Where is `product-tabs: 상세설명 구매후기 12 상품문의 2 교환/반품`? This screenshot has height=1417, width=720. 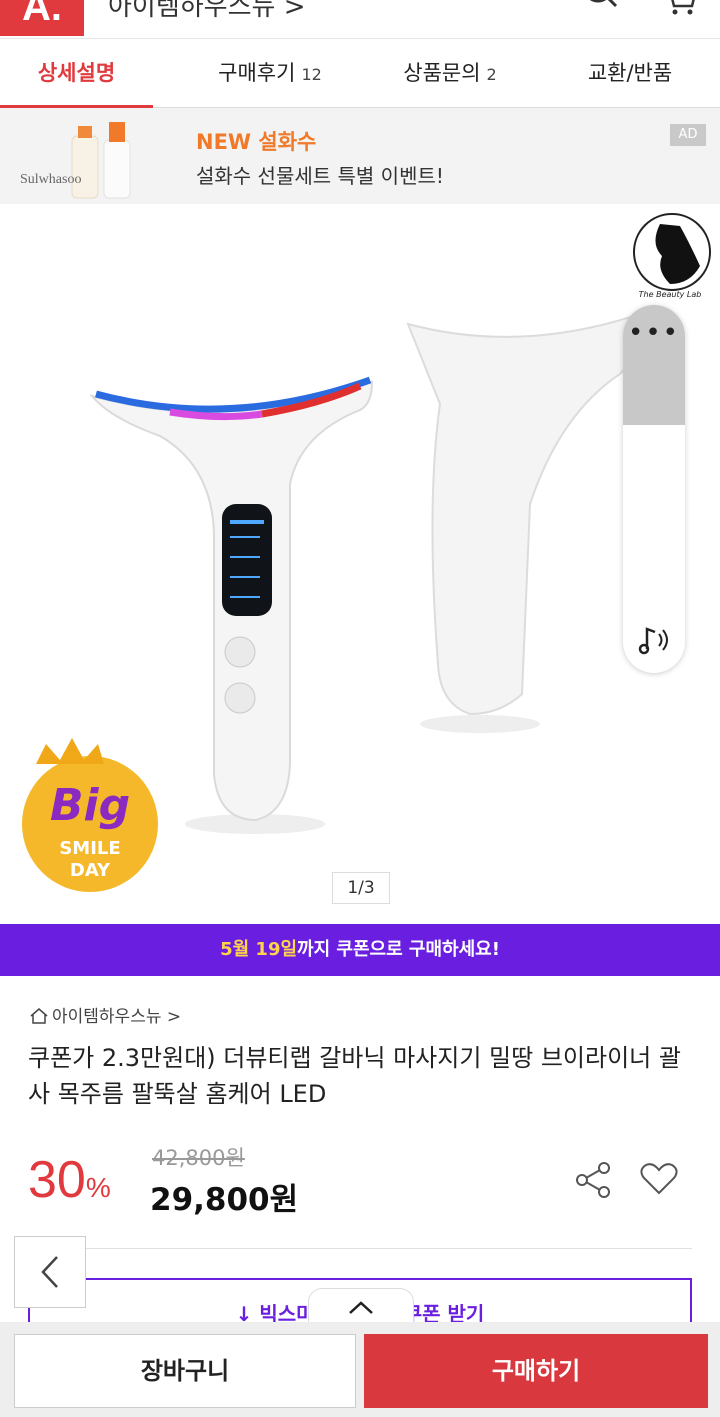 product-tabs: 상세설명 구매후기 12 상품문의 2 교환/반품 is located at coordinates (360, 73).